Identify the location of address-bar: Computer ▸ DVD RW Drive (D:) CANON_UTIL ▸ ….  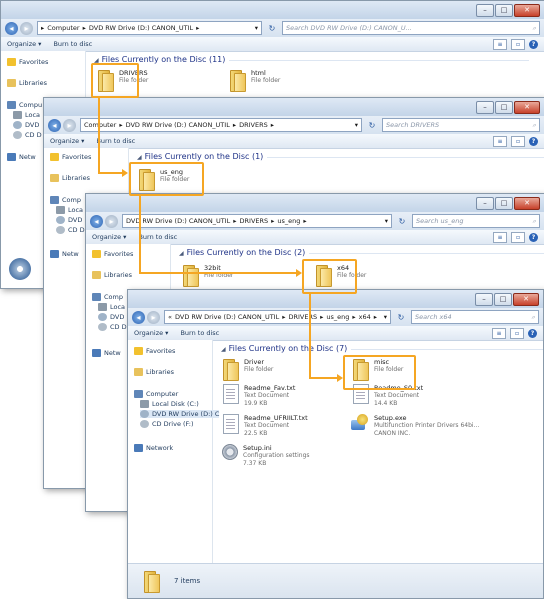
(221, 125).